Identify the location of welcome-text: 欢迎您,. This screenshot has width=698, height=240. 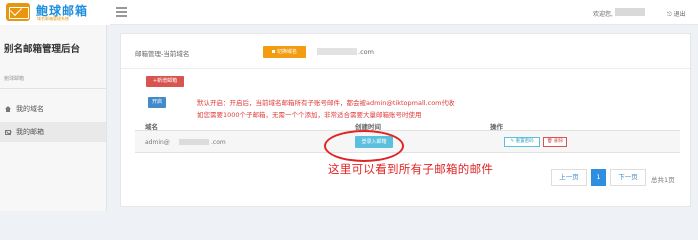
(603, 14).